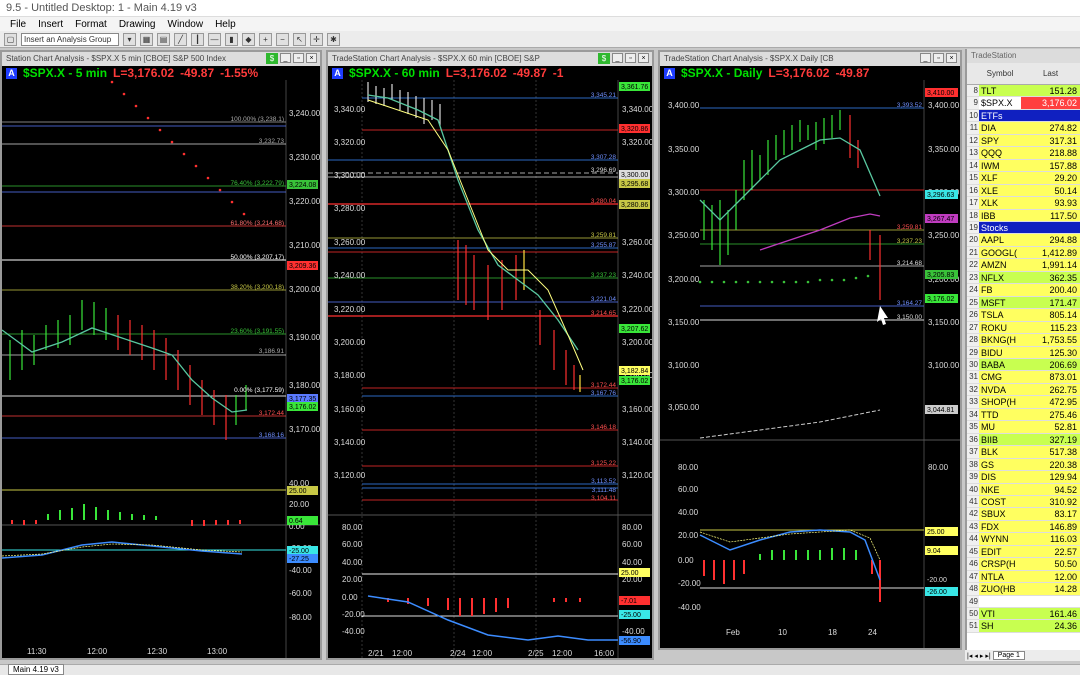  I want to click on row-symbol: AAPL, so click(1000, 240).